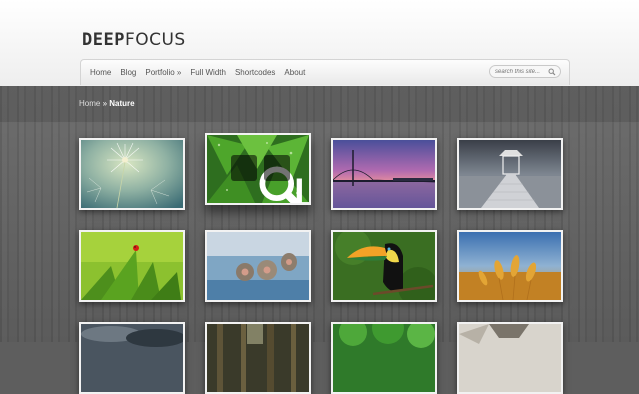 The image size is (639, 394). I want to click on wolf-thumbnail, so click(510, 358).